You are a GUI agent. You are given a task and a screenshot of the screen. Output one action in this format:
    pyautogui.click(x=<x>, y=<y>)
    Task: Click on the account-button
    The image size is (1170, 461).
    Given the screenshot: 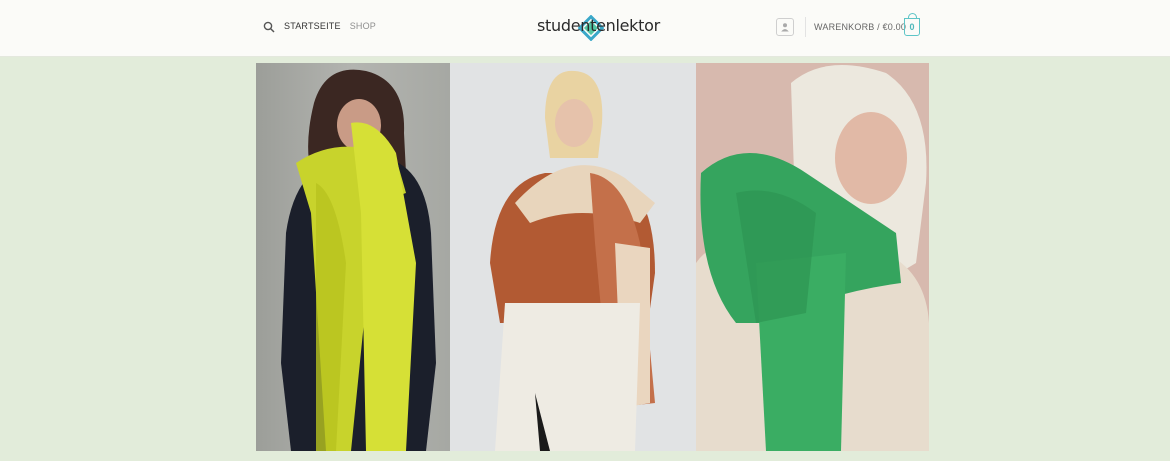 What is the action you would take?
    pyautogui.click(x=785, y=27)
    